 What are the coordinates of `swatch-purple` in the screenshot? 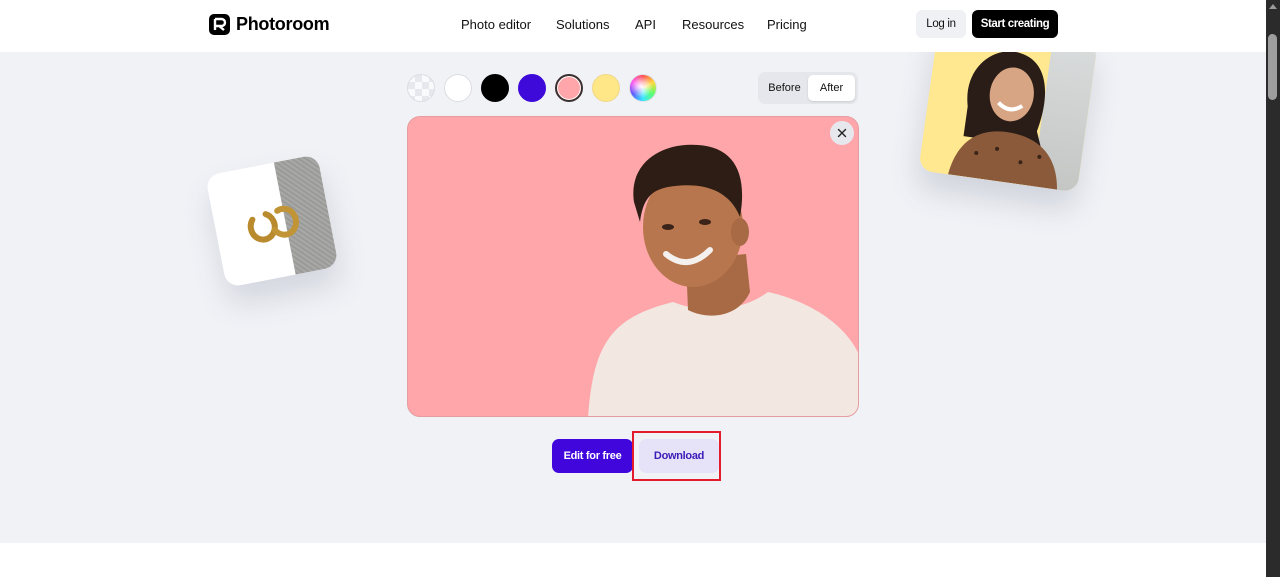 It's located at (532, 88).